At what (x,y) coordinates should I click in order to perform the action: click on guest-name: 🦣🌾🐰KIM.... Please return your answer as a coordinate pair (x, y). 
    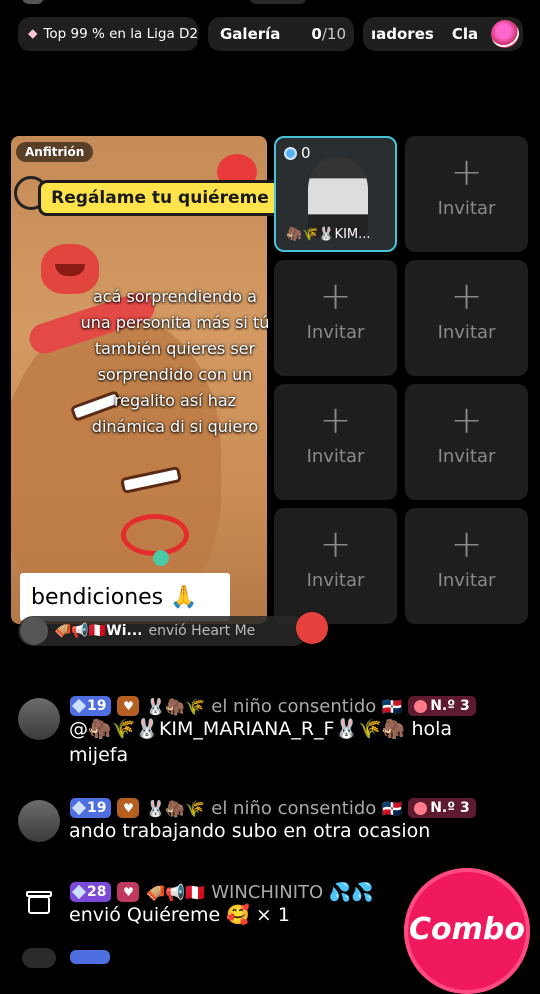
    Looking at the image, I should click on (328, 234).